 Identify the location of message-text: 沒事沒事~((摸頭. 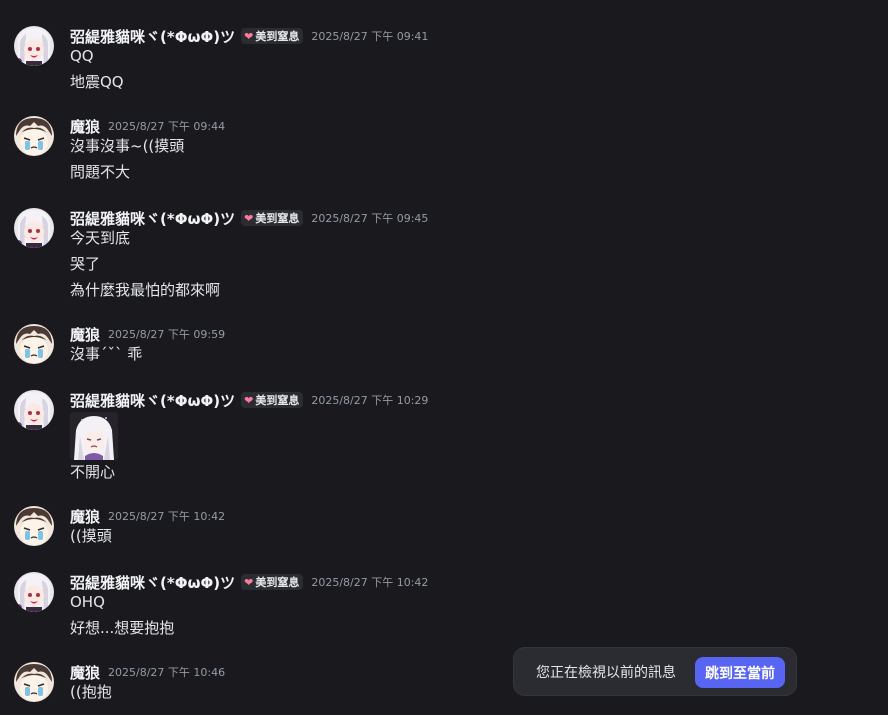
(127, 146).